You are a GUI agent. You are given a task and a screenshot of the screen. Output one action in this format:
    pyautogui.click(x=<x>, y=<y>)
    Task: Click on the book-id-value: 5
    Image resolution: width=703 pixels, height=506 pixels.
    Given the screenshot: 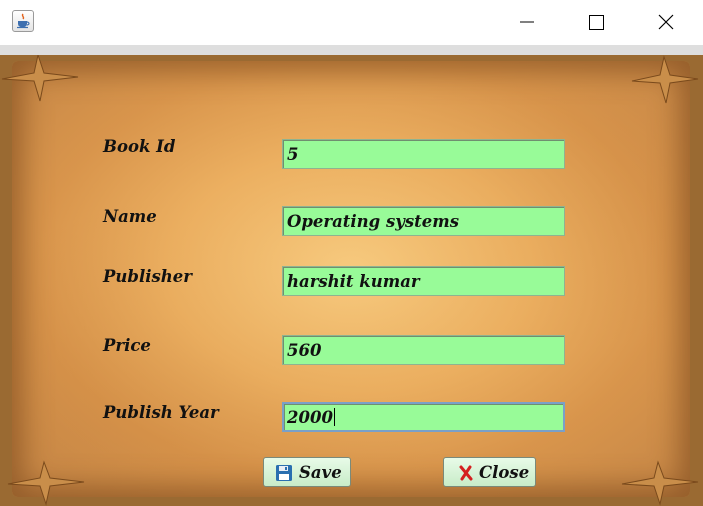 What is the action you would take?
    pyautogui.click(x=293, y=154)
    